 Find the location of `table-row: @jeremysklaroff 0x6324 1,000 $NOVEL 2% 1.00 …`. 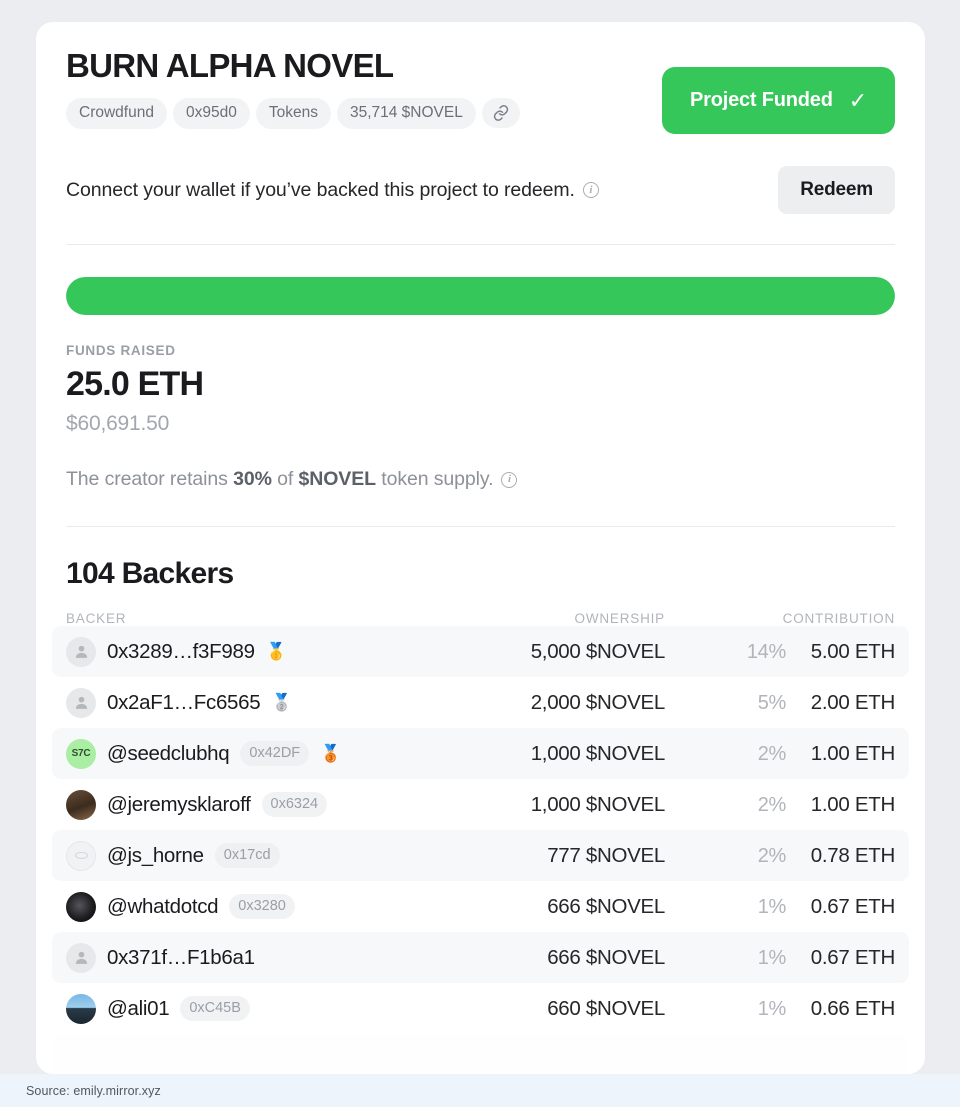

table-row: @jeremysklaroff 0x6324 1,000 $NOVEL 2% 1.00 … is located at coordinates (480, 804).